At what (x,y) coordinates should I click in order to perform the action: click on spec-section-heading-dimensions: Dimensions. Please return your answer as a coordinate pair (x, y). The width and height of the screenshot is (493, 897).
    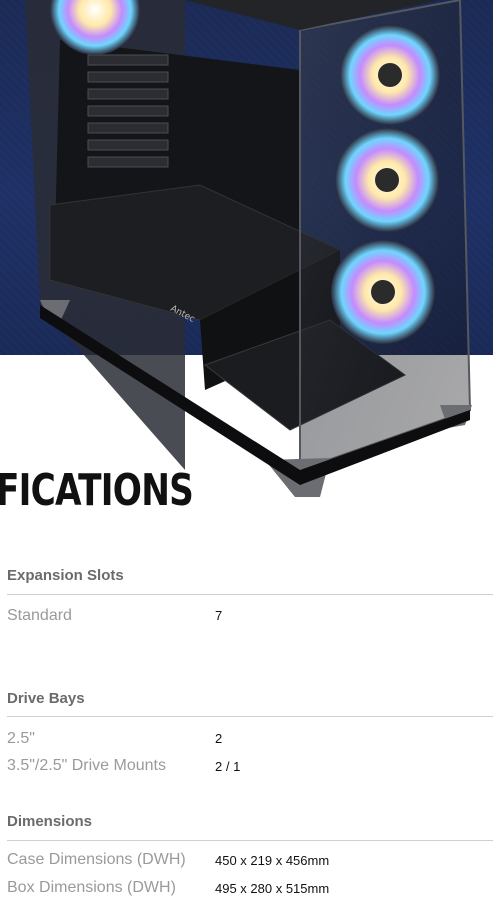
    Looking at the image, I should click on (50, 821).